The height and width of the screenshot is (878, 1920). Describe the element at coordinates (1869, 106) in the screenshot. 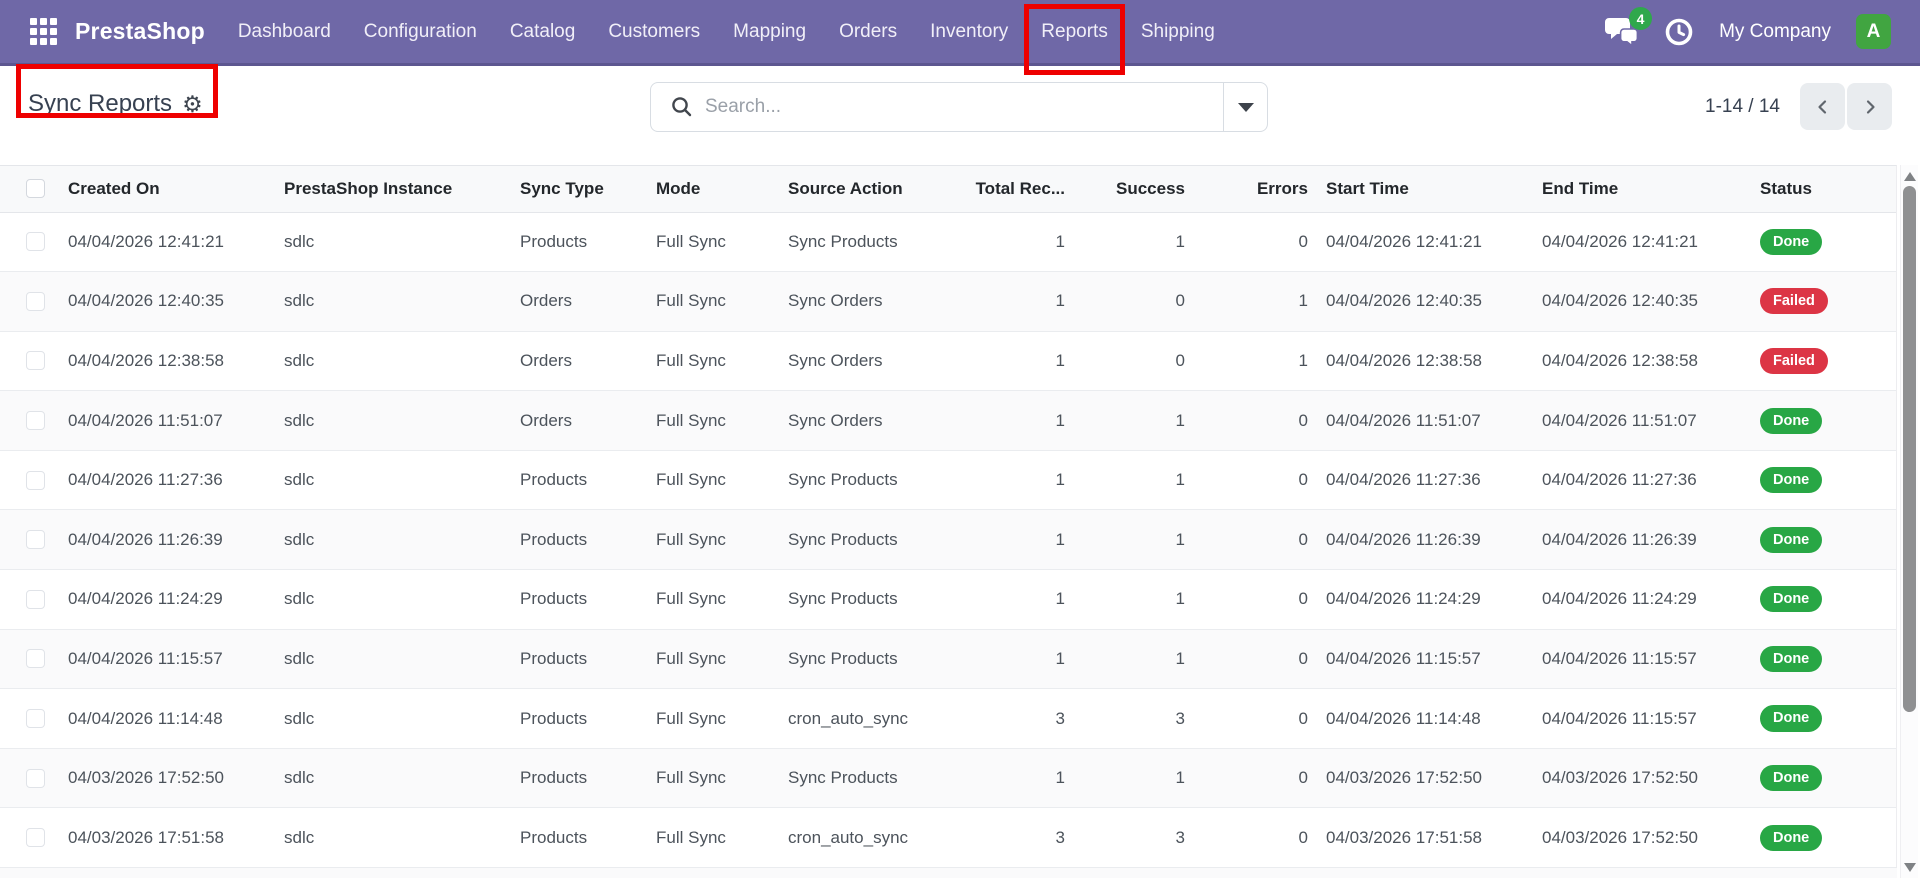

I see `pager-next-button` at that location.